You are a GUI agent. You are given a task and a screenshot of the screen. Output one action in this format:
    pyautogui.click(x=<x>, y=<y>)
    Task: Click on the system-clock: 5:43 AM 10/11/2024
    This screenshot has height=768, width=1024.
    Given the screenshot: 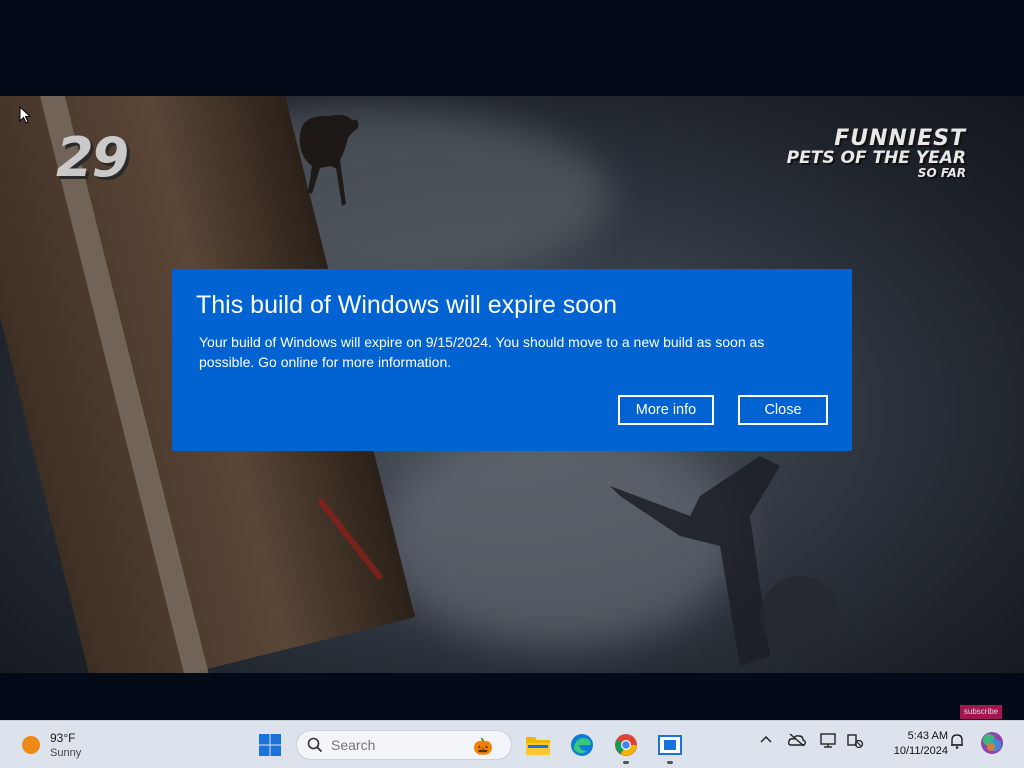 What is the action you would take?
    pyautogui.click(x=910, y=744)
    